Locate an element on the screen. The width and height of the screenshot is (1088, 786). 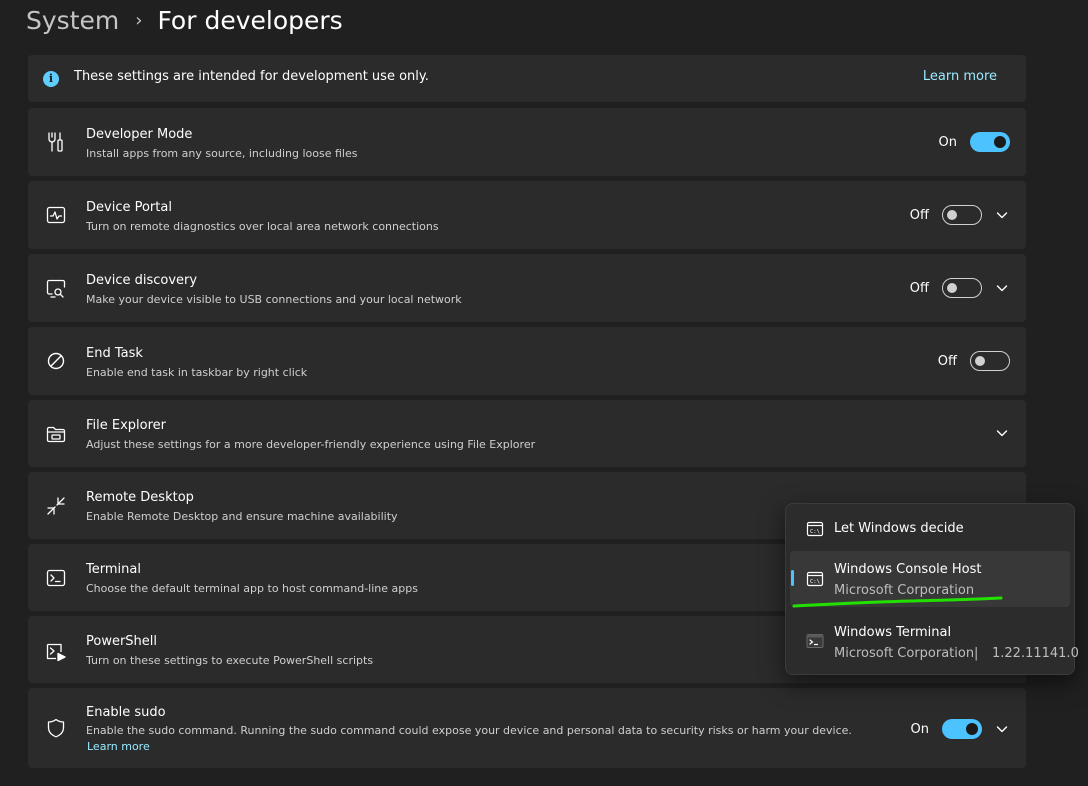
breadcrumb: System › For developers is located at coordinates (184, 20).